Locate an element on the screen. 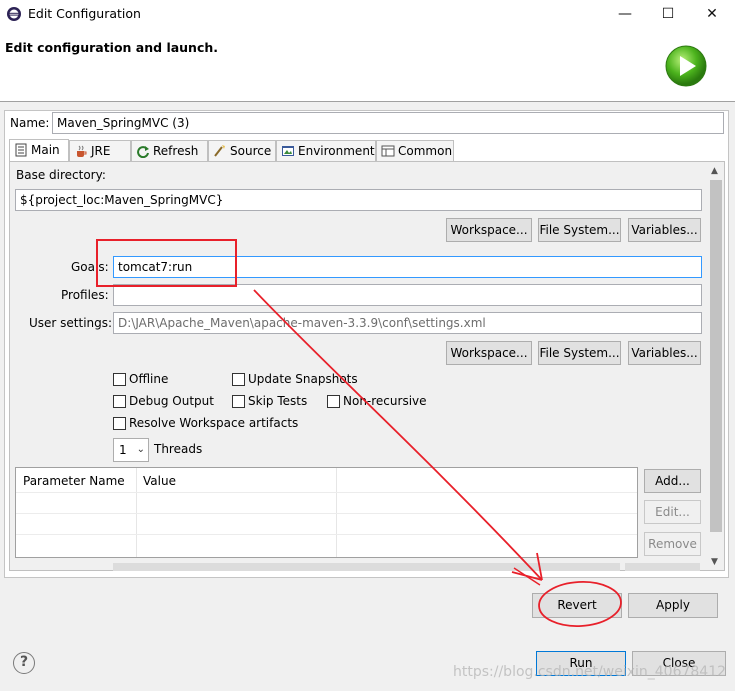 This screenshot has width=735, height=691. threads-select: 1 ⌄ is located at coordinates (131, 450).